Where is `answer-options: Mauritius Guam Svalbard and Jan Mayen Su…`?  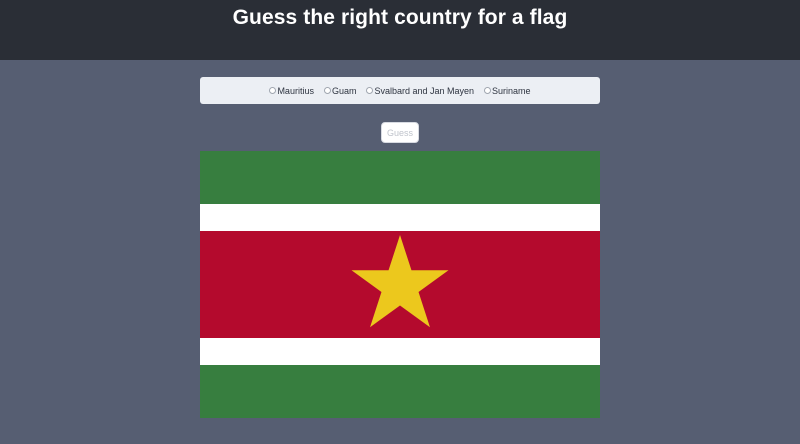
answer-options: Mauritius Guam Svalbard and Jan Mayen Su… is located at coordinates (400, 90).